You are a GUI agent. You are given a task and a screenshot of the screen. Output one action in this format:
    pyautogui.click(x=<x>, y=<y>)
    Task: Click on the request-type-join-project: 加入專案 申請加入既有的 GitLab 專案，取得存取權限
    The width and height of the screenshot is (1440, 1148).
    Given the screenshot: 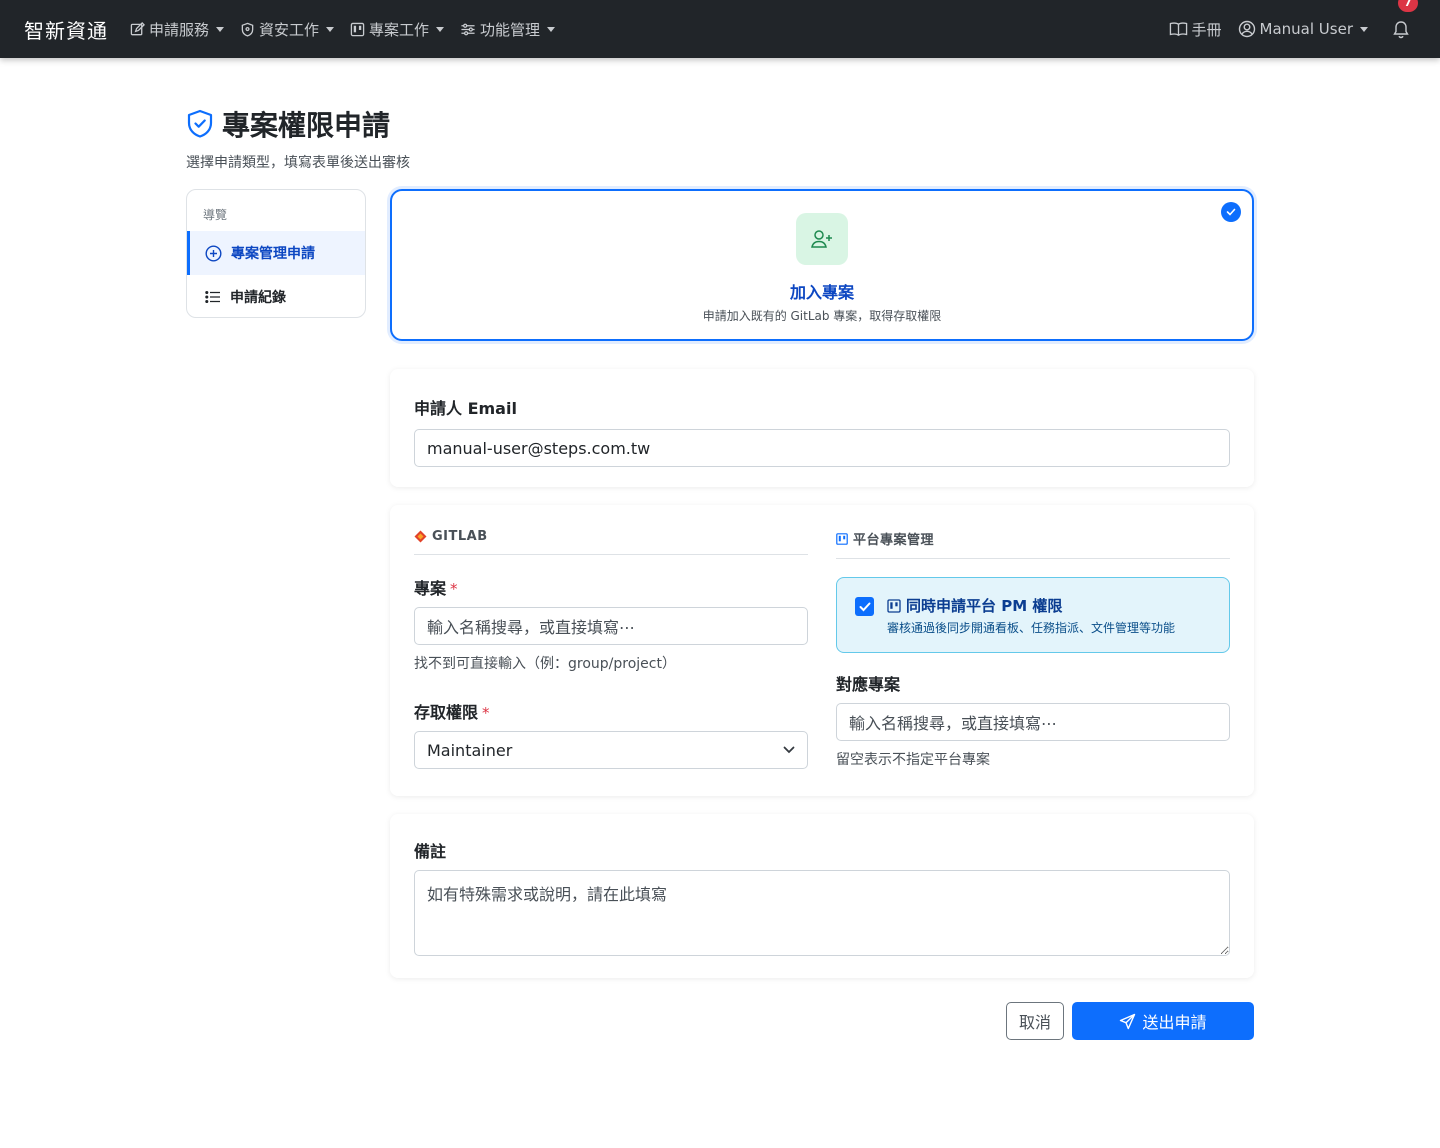 What is the action you would take?
    pyautogui.click(x=822, y=265)
    